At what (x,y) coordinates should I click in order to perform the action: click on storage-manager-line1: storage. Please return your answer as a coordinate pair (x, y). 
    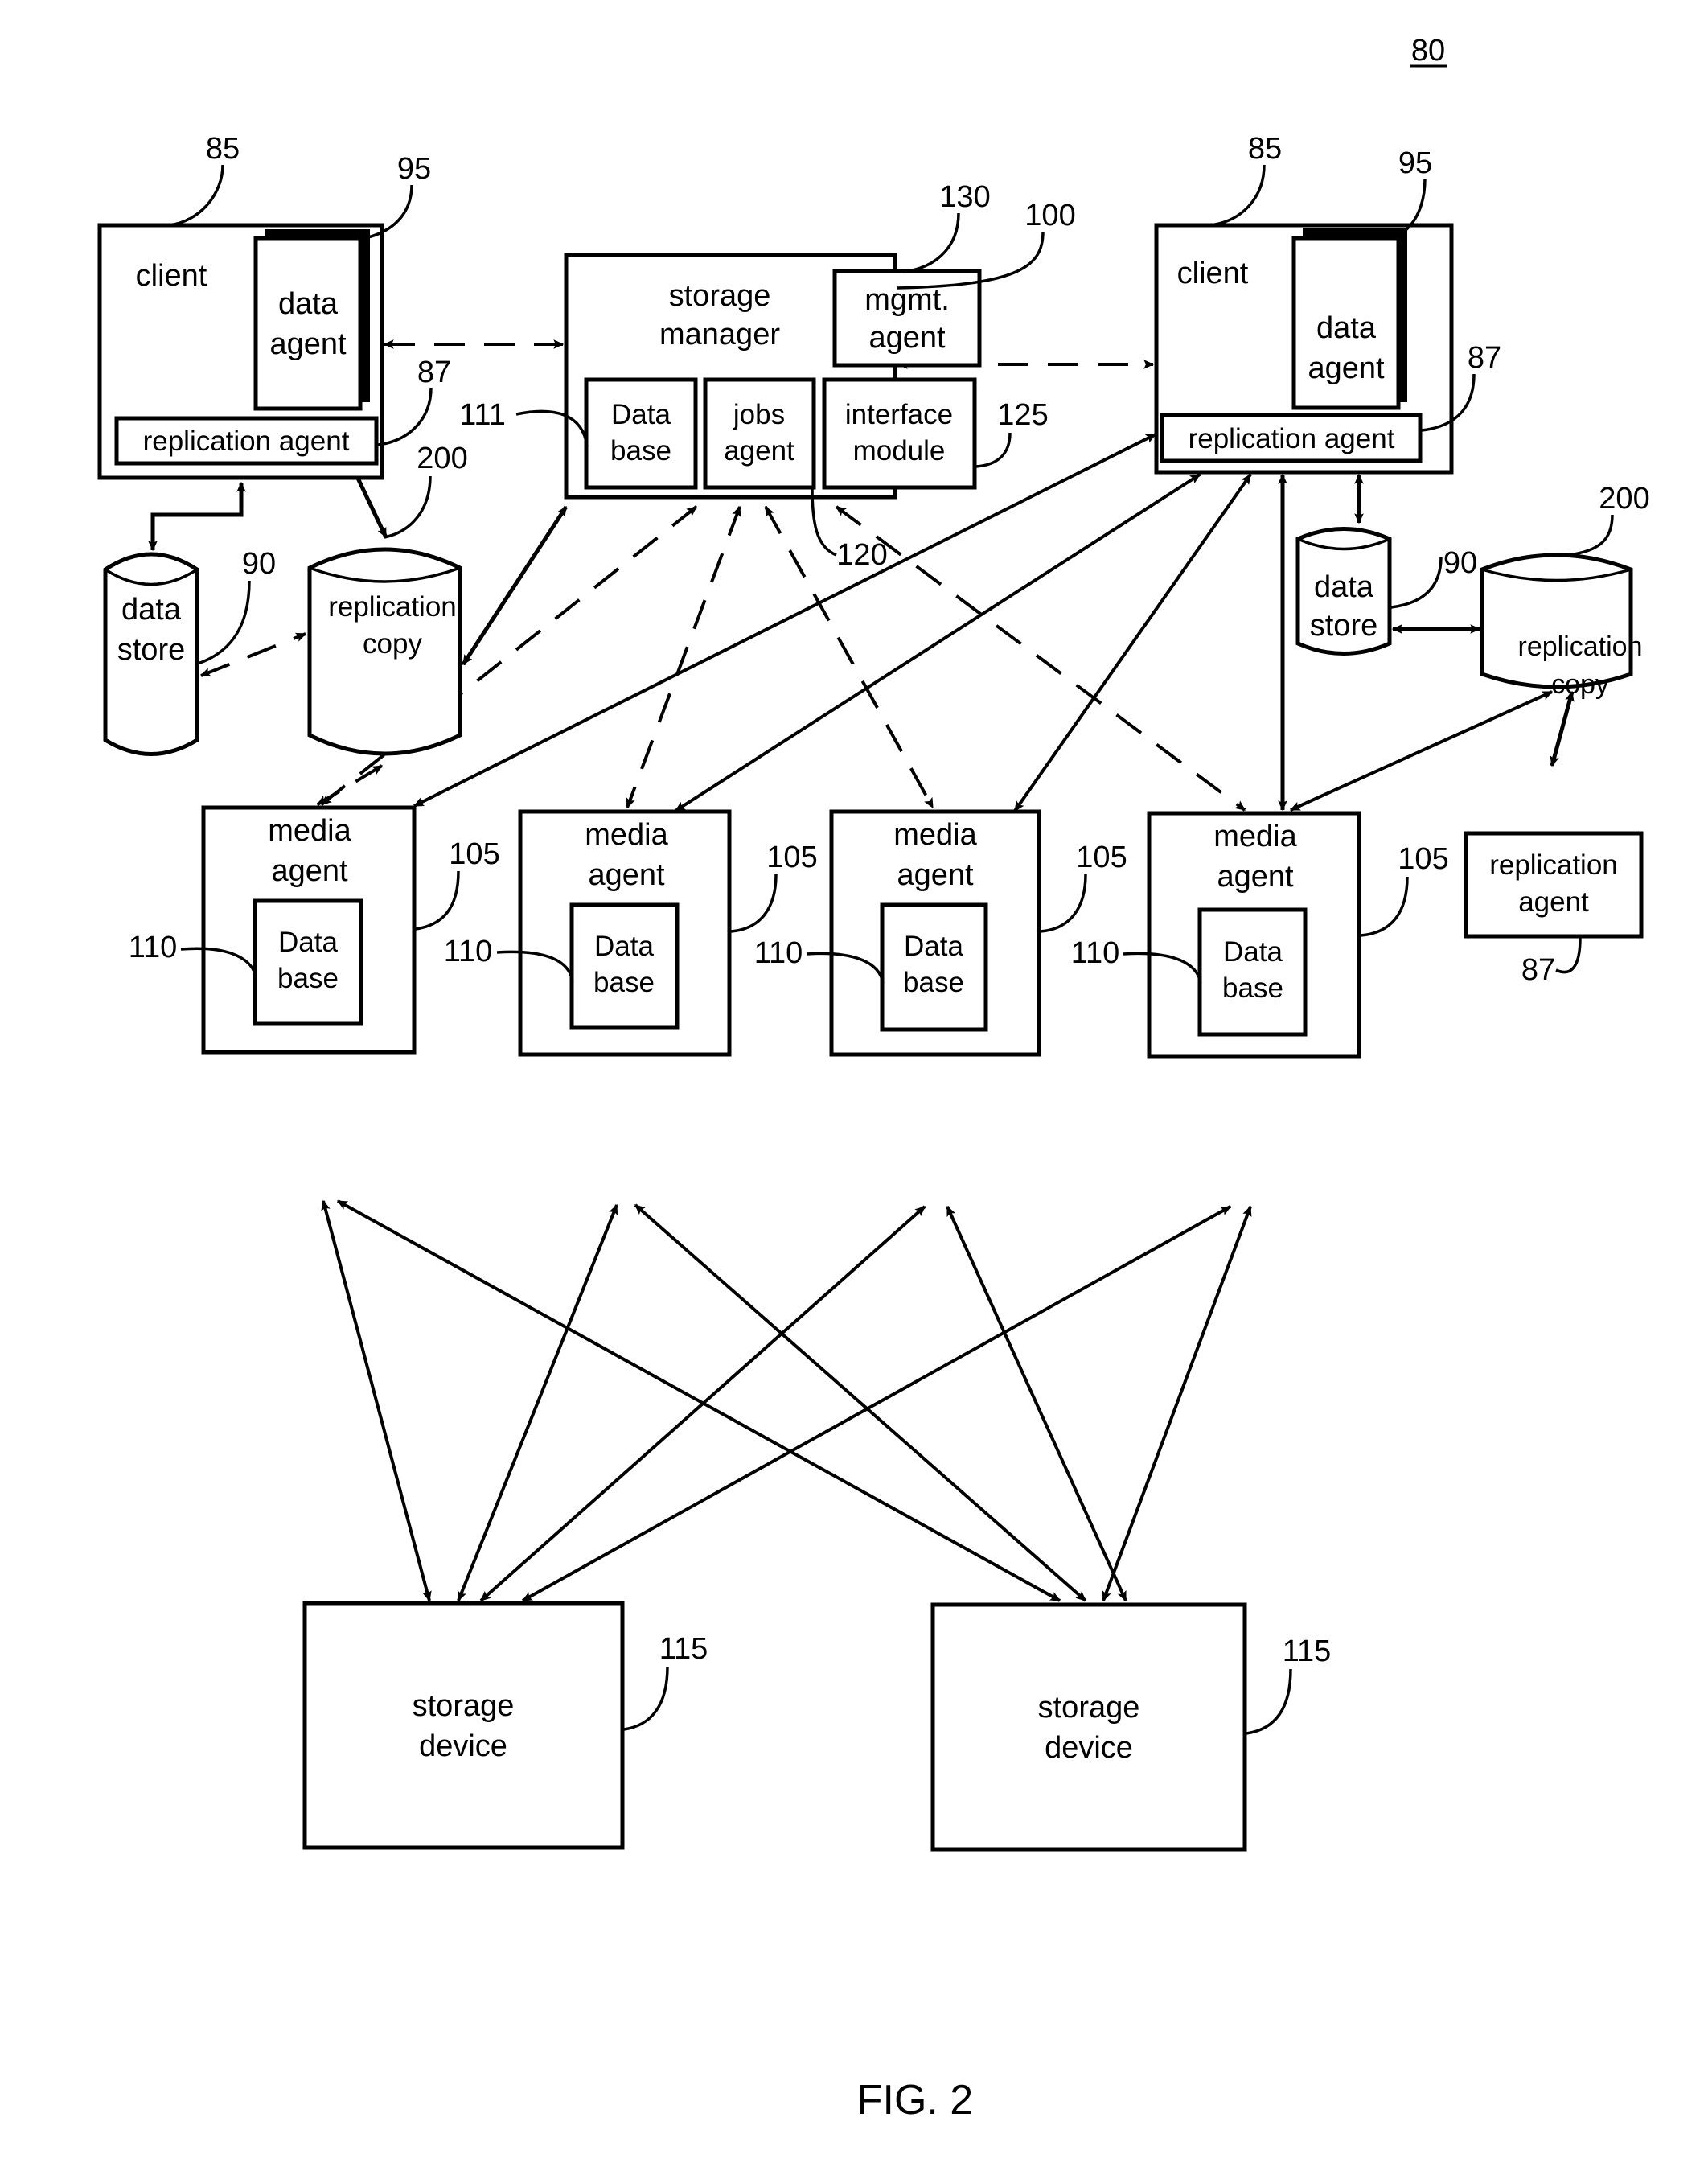
    Looking at the image, I should click on (720, 296).